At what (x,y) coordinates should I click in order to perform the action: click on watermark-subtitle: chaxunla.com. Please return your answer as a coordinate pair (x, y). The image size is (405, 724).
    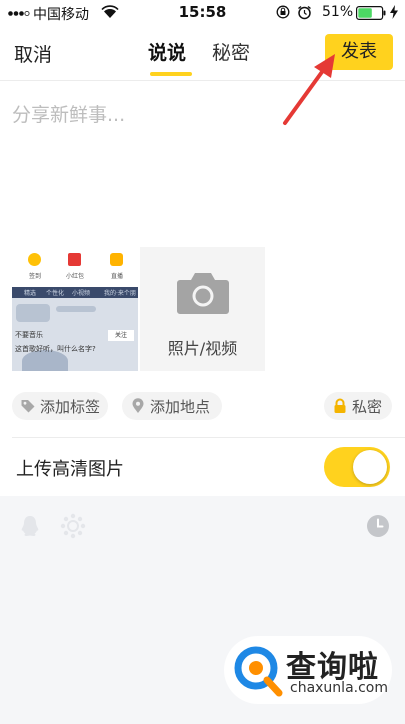
    Looking at the image, I should click on (339, 688).